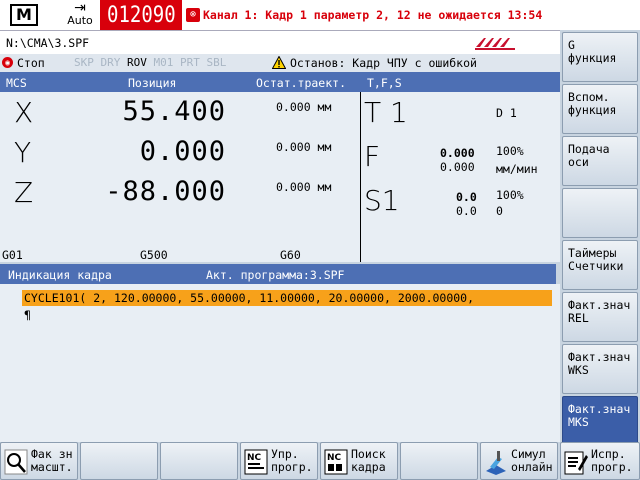 This screenshot has height=480, width=640. Describe the element at coordinates (510, 151) in the screenshot. I see `feed-override: 100%` at that location.